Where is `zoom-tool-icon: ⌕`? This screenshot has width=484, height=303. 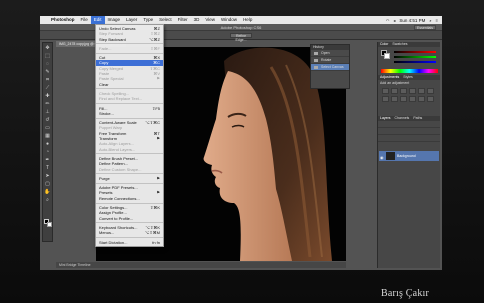
zoom-tool-icon: ⌕ is located at coordinates (47, 199).